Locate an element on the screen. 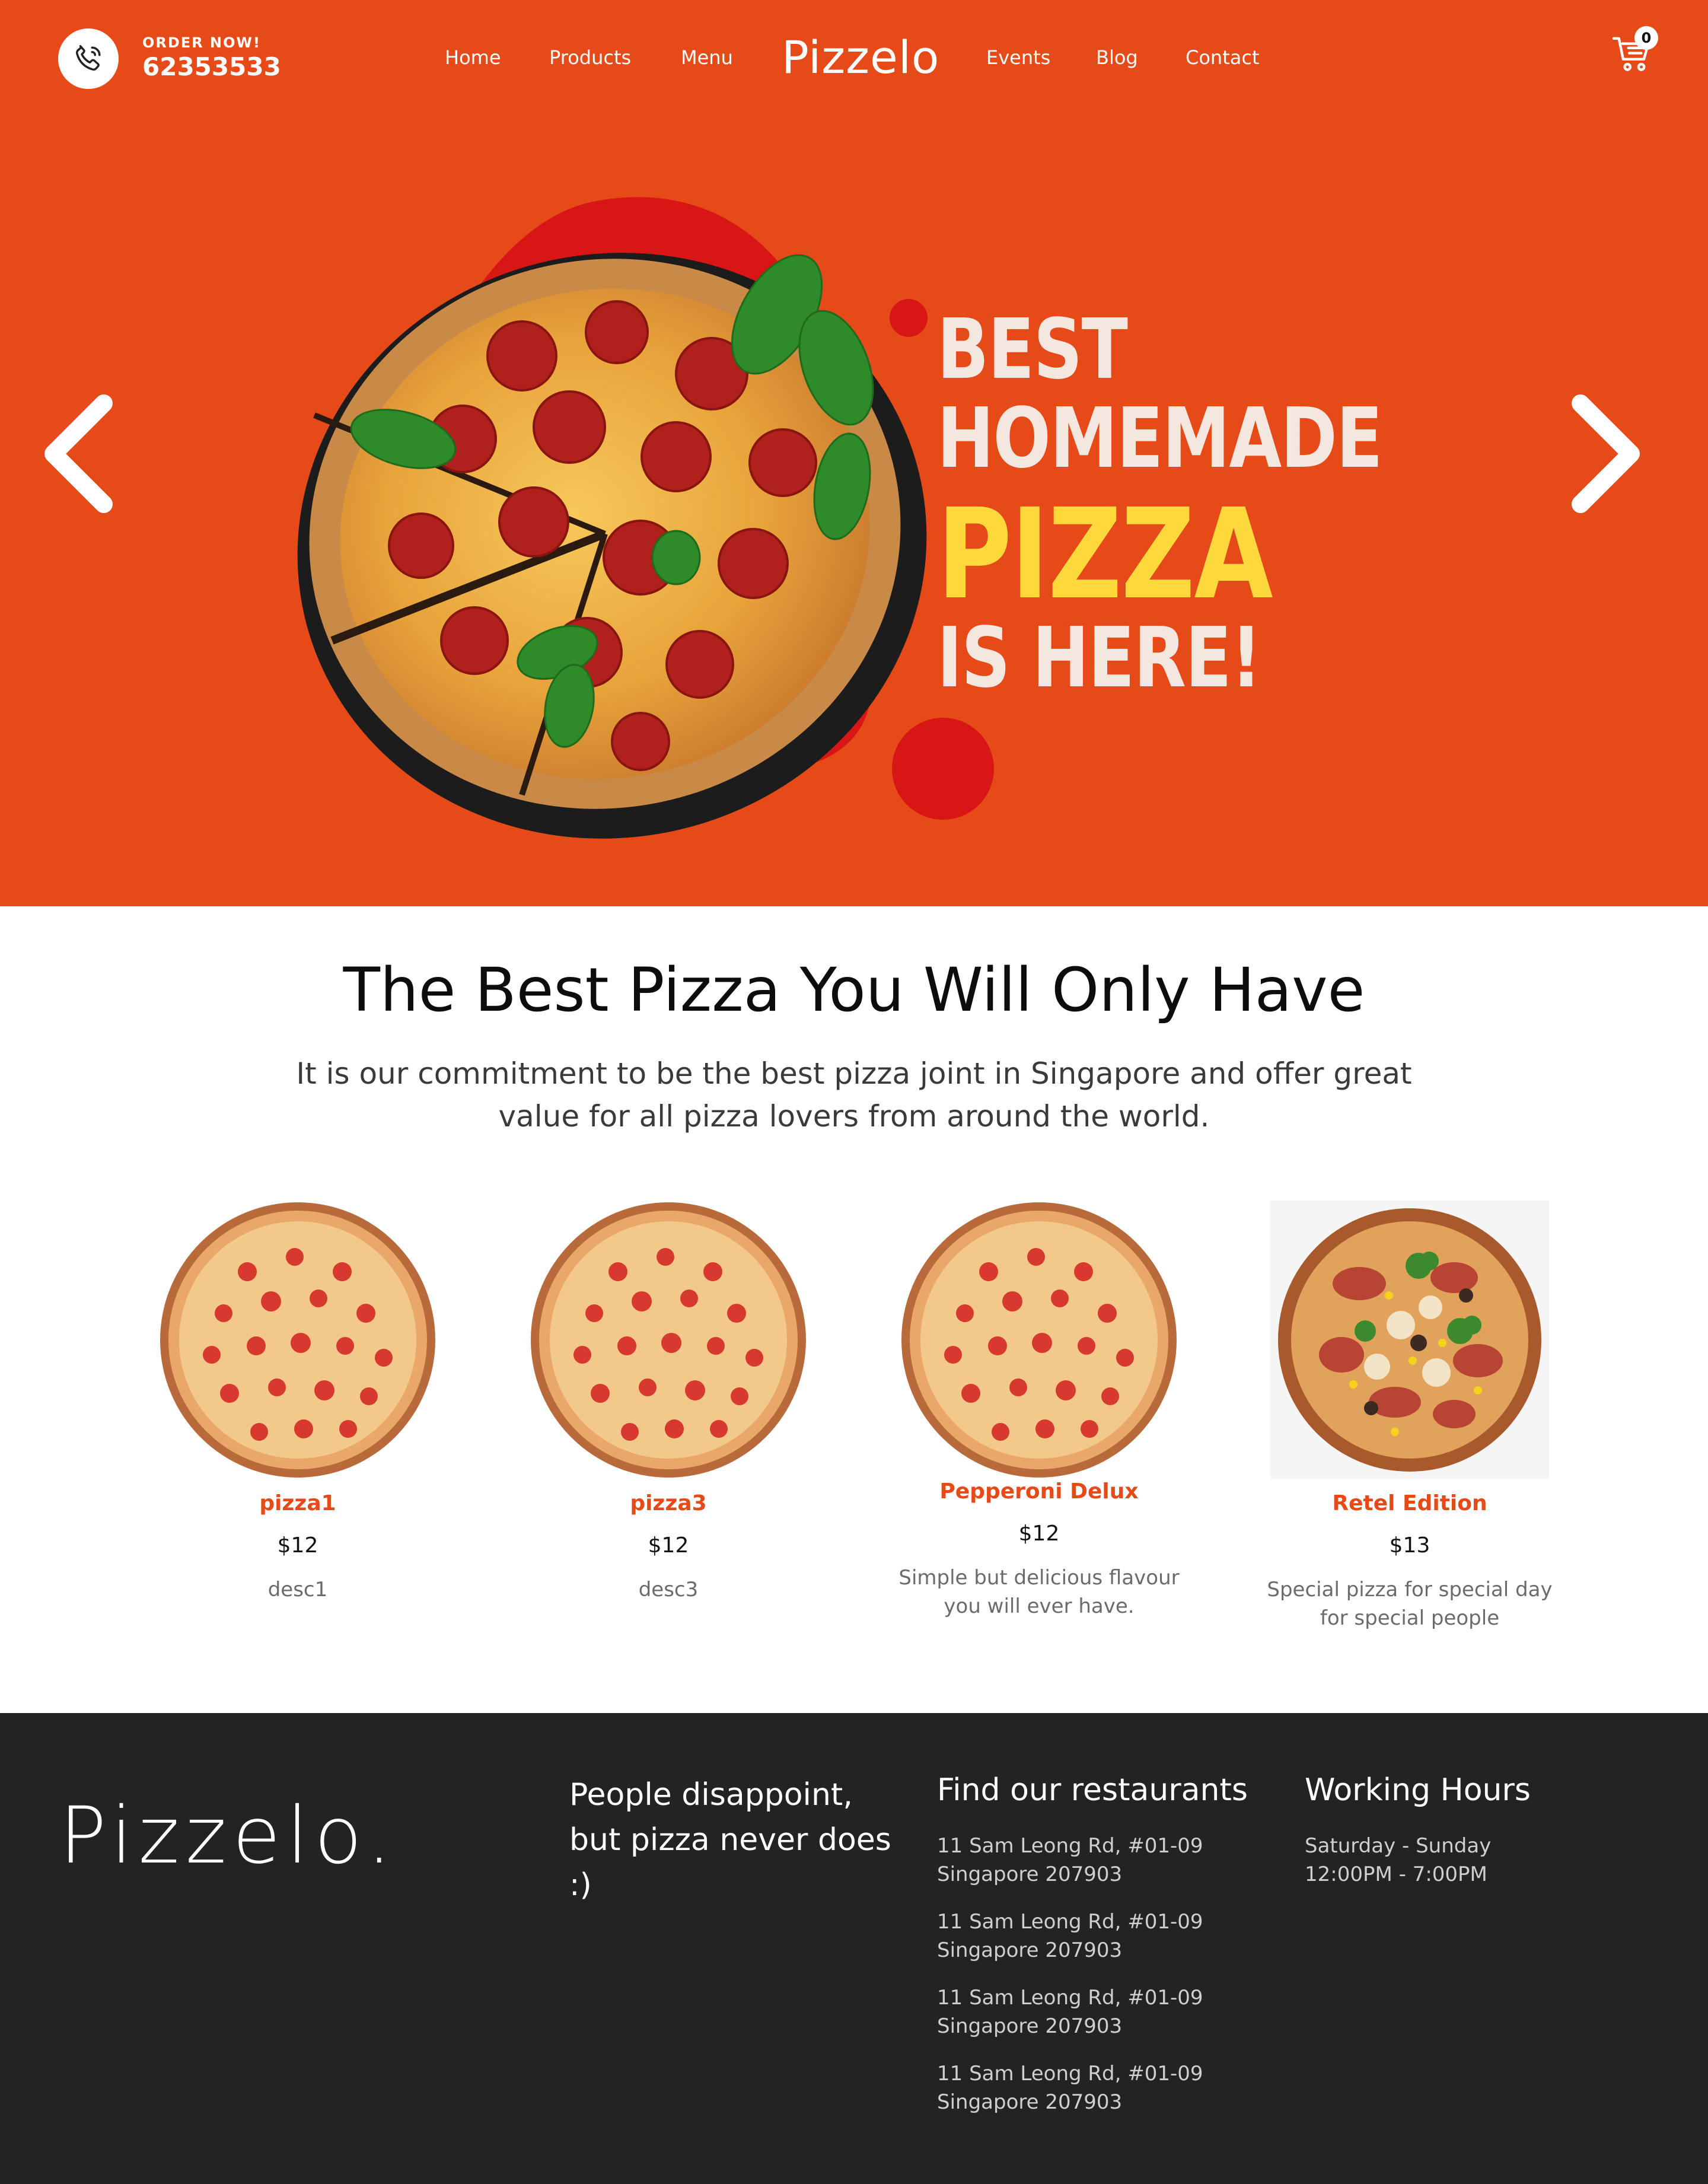 The width and height of the screenshot is (1708, 2184). order-now-label: ORDER NOW! is located at coordinates (201, 42).